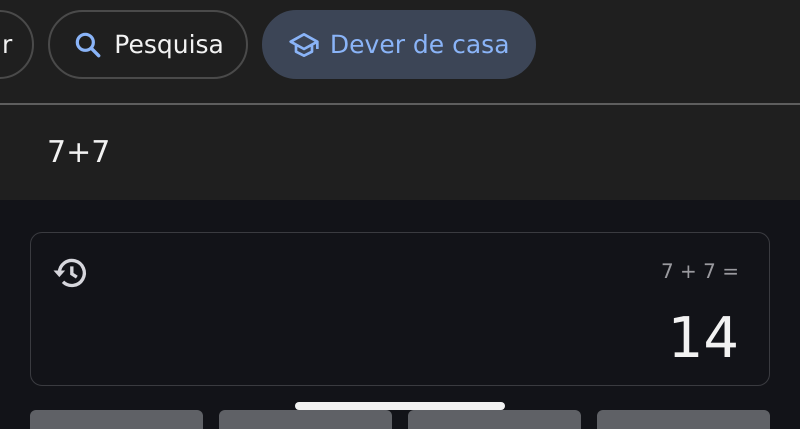 This screenshot has height=429, width=800. I want to click on search-chip: Pesquisa, so click(148, 44).